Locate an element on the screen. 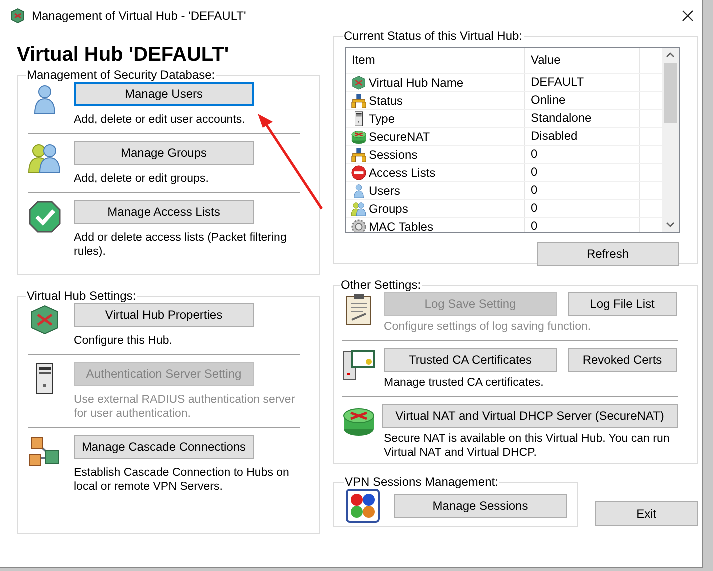 The width and height of the screenshot is (713, 571). sessions-icon is located at coordinates (363, 506).